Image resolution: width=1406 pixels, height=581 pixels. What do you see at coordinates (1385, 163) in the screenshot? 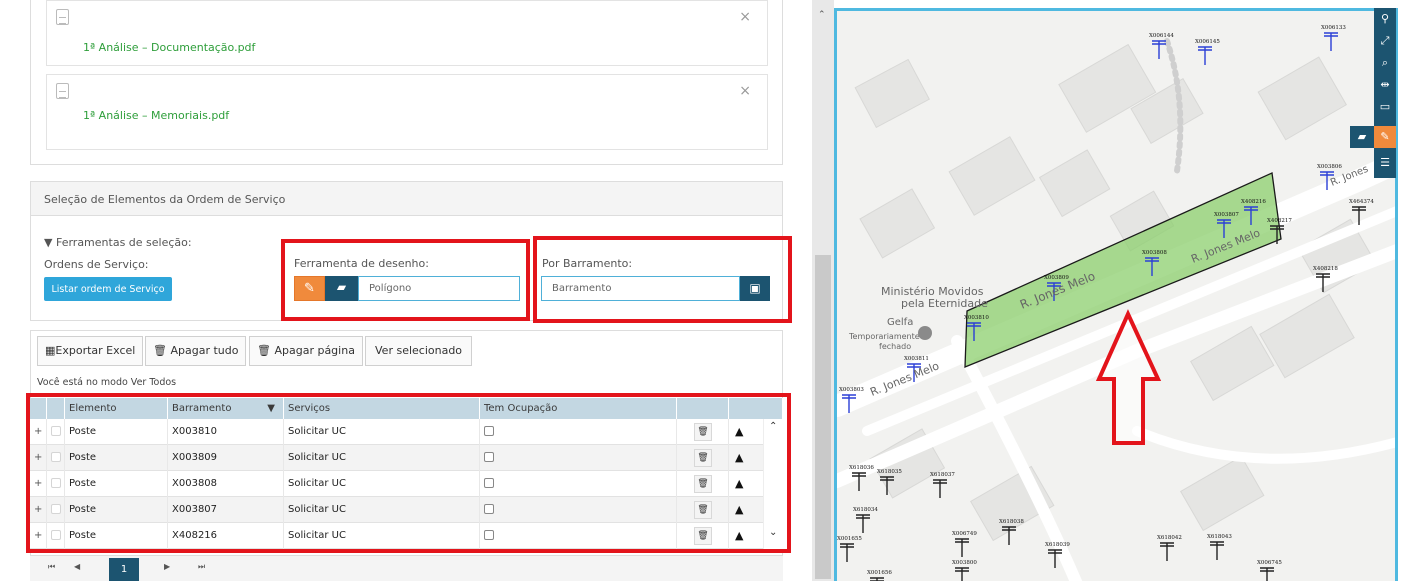
I see `list-icon: ☰` at bounding box center [1385, 163].